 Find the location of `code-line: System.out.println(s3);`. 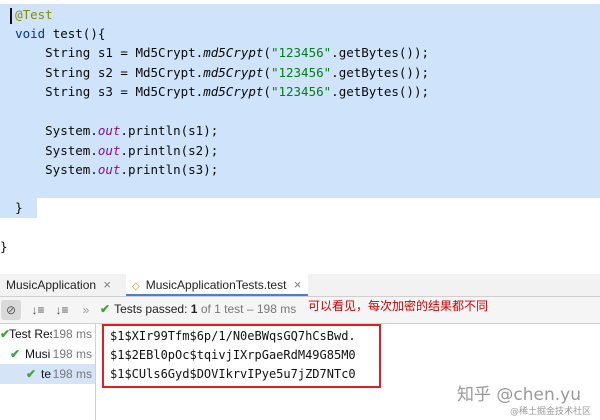

code-line: System.out.println(s3); is located at coordinates (132, 169).